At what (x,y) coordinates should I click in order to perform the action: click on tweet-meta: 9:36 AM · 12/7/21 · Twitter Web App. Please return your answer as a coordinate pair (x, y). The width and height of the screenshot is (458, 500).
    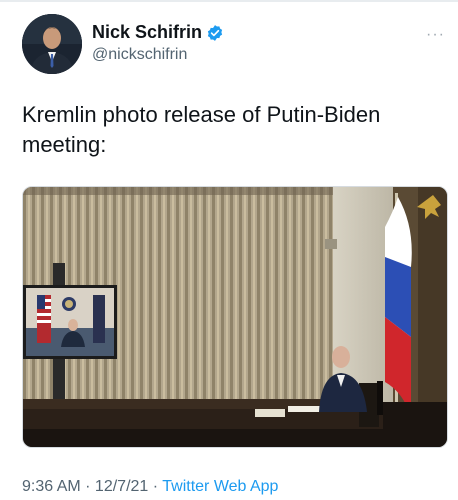
    Looking at the image, I should click on (150, 487).